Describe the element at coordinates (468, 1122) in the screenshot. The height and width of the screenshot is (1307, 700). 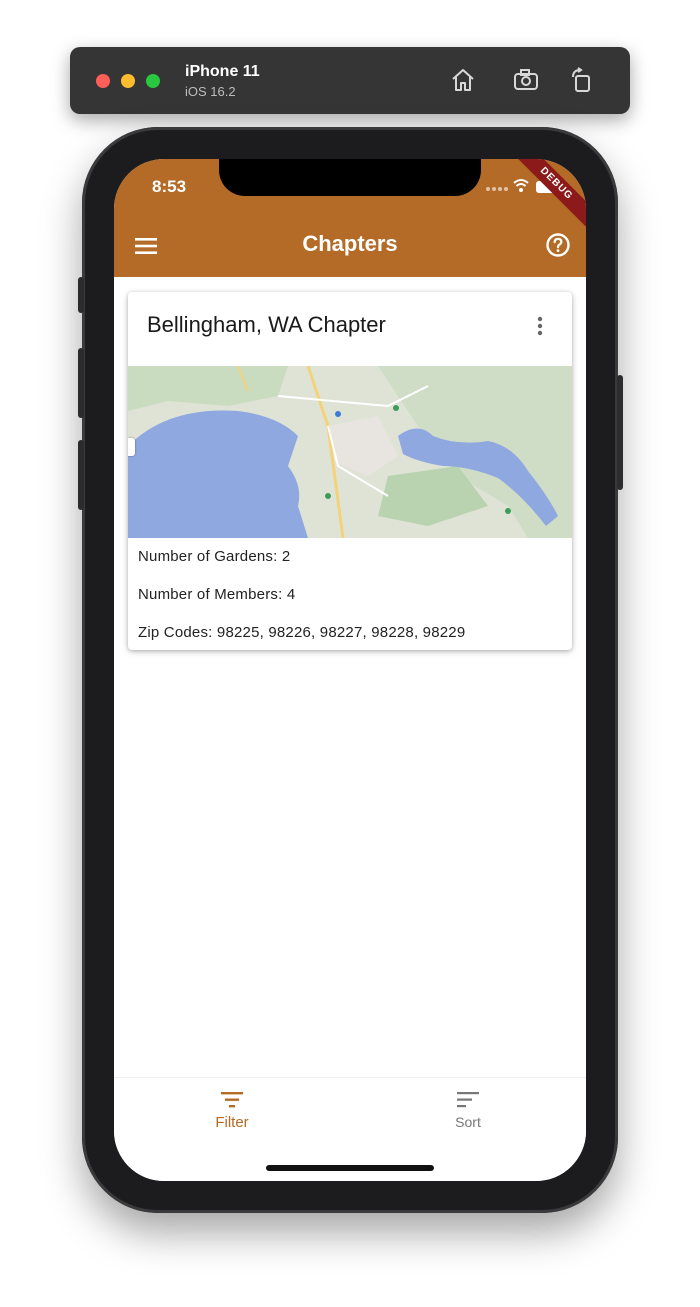
I see `nav-sort-label: Sort` at that location.